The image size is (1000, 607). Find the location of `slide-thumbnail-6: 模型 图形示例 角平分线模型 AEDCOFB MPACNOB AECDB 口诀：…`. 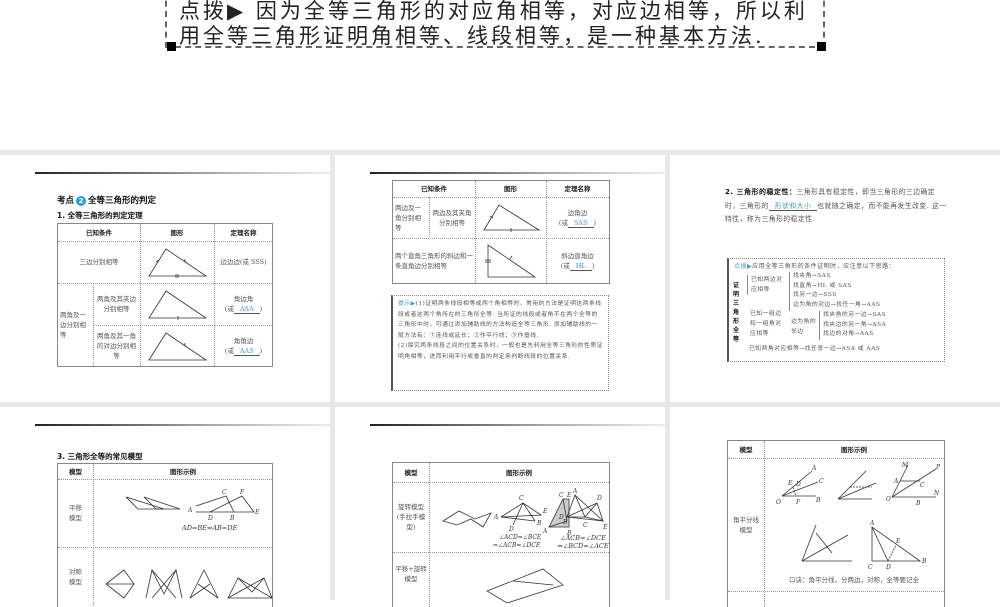

slide-thumbnail-6: 模型 图形示例 角平分线模型 AEDCOFB MPACNOB AECDB 口诀：… is located at coordinates (835, 507).